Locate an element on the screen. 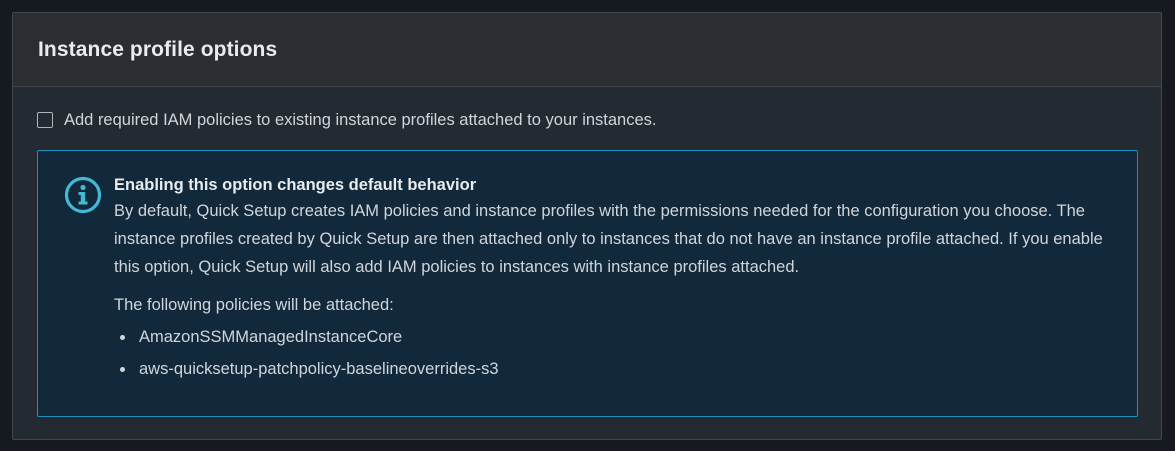 Image resolution: width=1175 pixels, height=451 pixels. info-icon is located at coordinates (83, 195).